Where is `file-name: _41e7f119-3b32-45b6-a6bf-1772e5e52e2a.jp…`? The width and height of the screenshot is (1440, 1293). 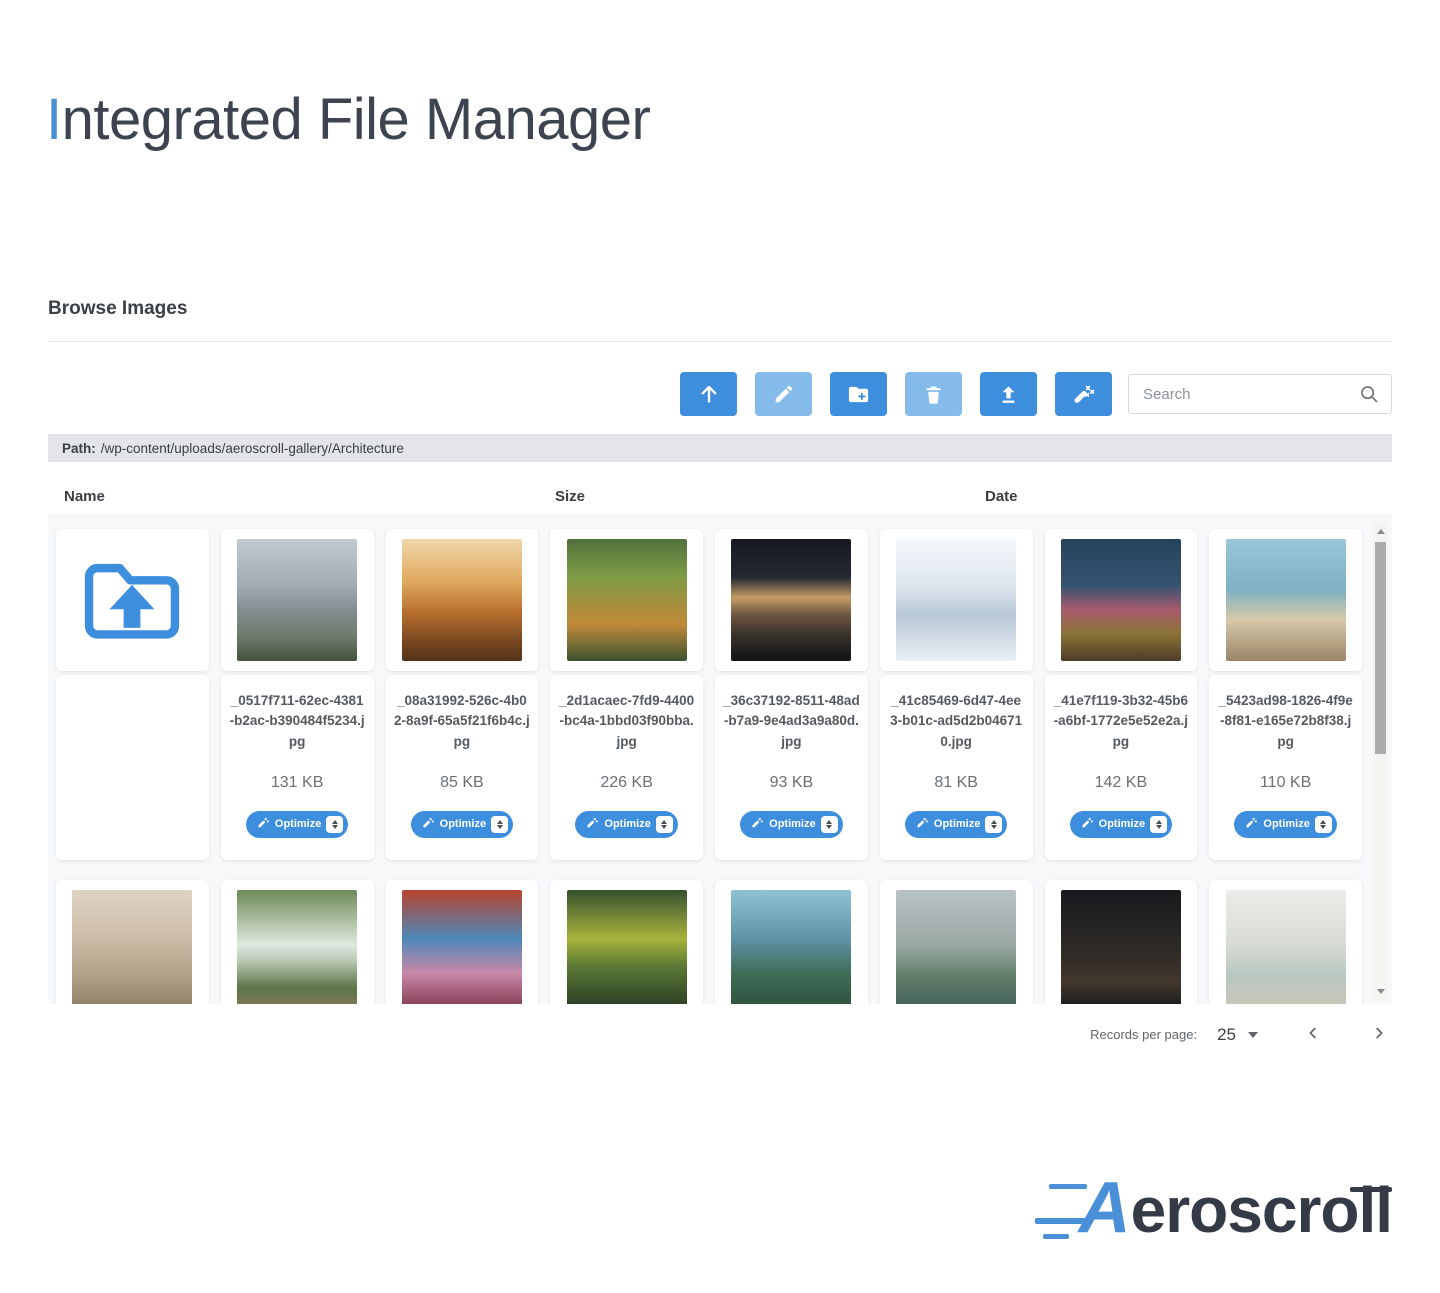
file-name: _41e7f119-3b32-45b6-a6bf-1772e5e52e2a.jp… is located at coordinates (1121, 721).